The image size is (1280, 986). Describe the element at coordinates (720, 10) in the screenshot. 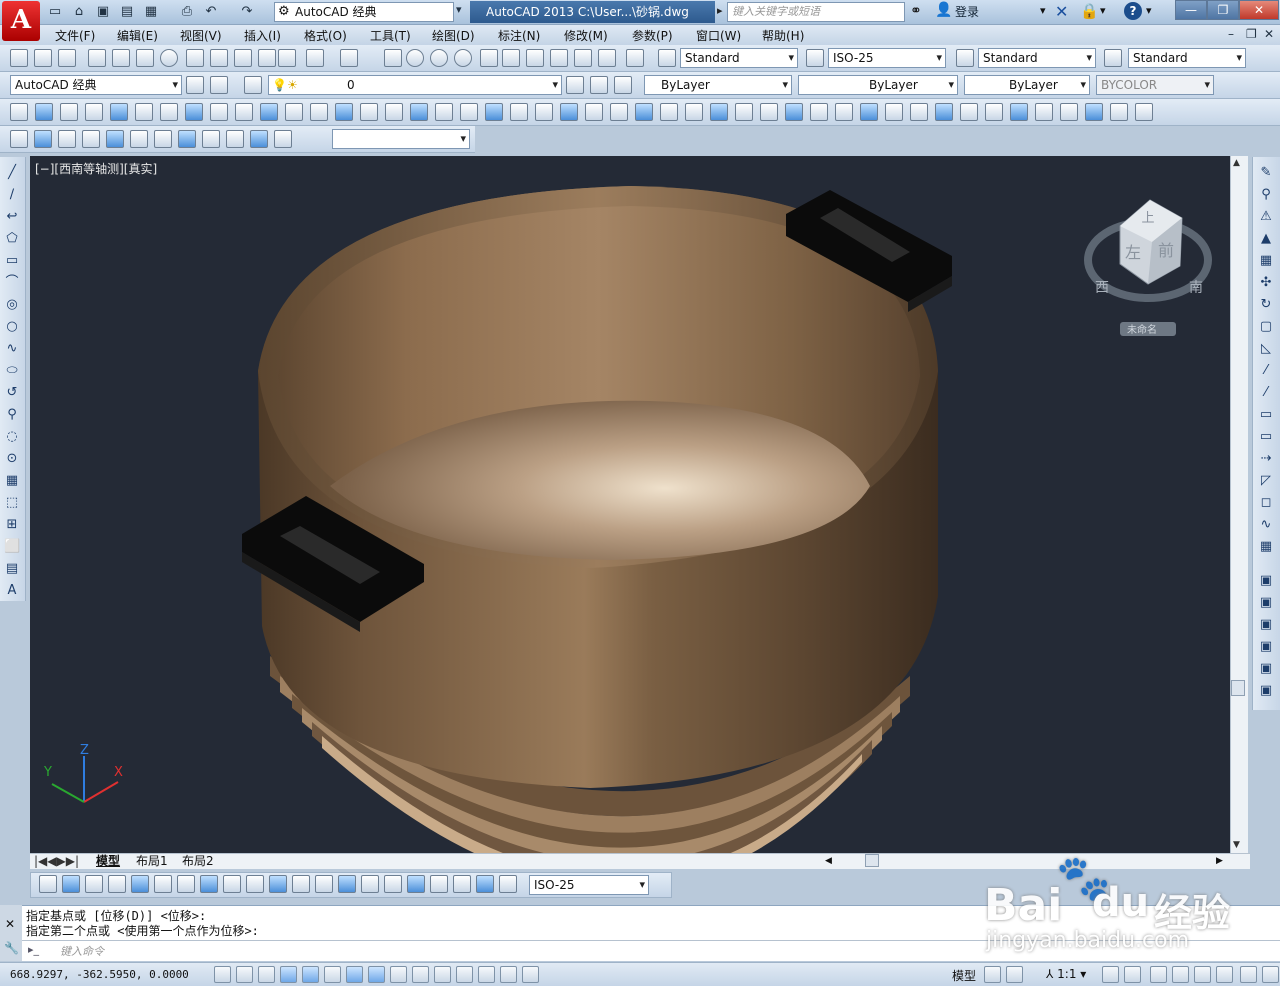

I see `info-arrow-icon: ▸` at that location.